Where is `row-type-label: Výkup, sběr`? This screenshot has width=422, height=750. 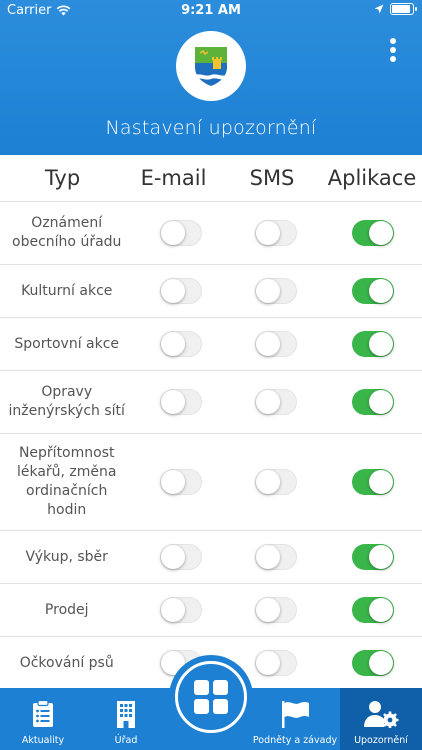 row-type-label: Výkup, sběr is located at coordinates (66, 556).